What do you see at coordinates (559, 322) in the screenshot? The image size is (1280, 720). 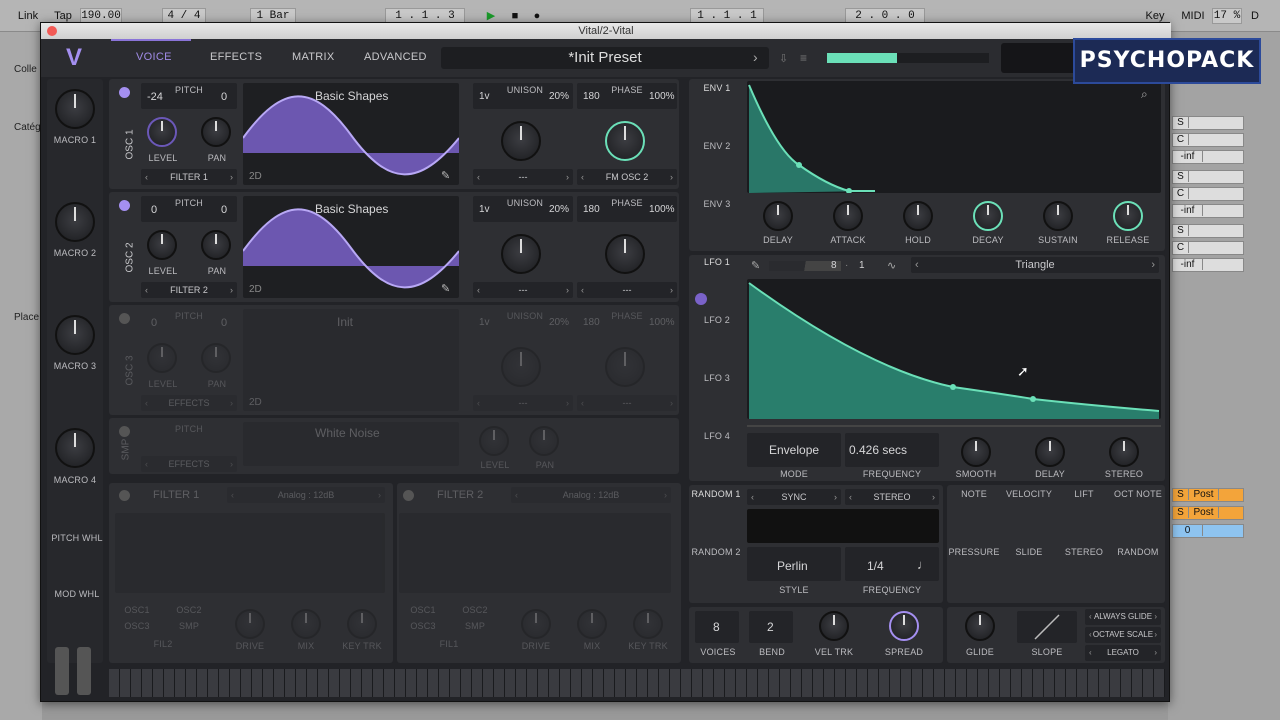 I see `osc-3-unison-detune: 20%` at bounding box center [559, 322].